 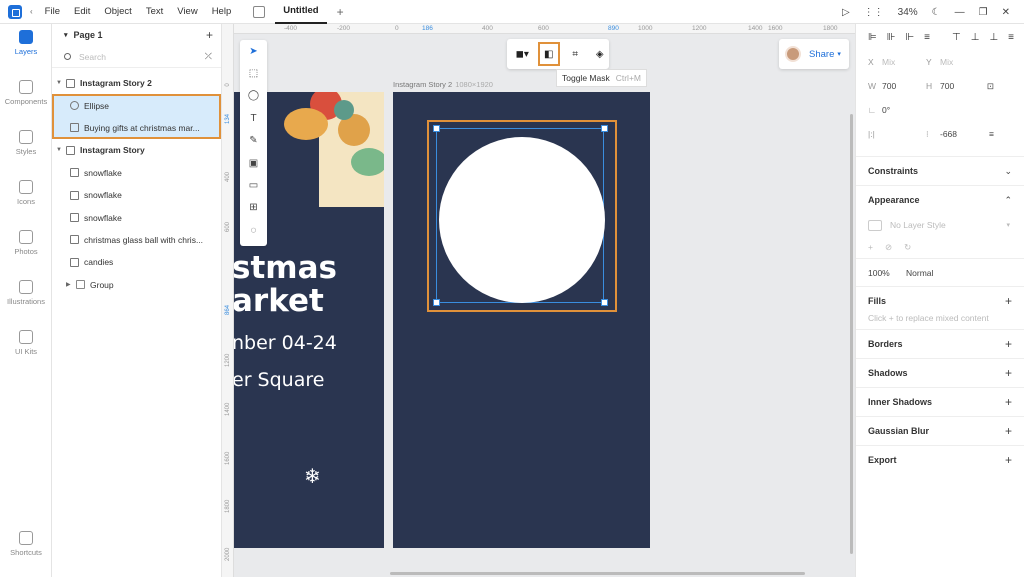 What do you see at coordinates (940, 170) in the screenshot?
I see `constraints-section: Constraints ⌄` at bounding box center [940, 170].